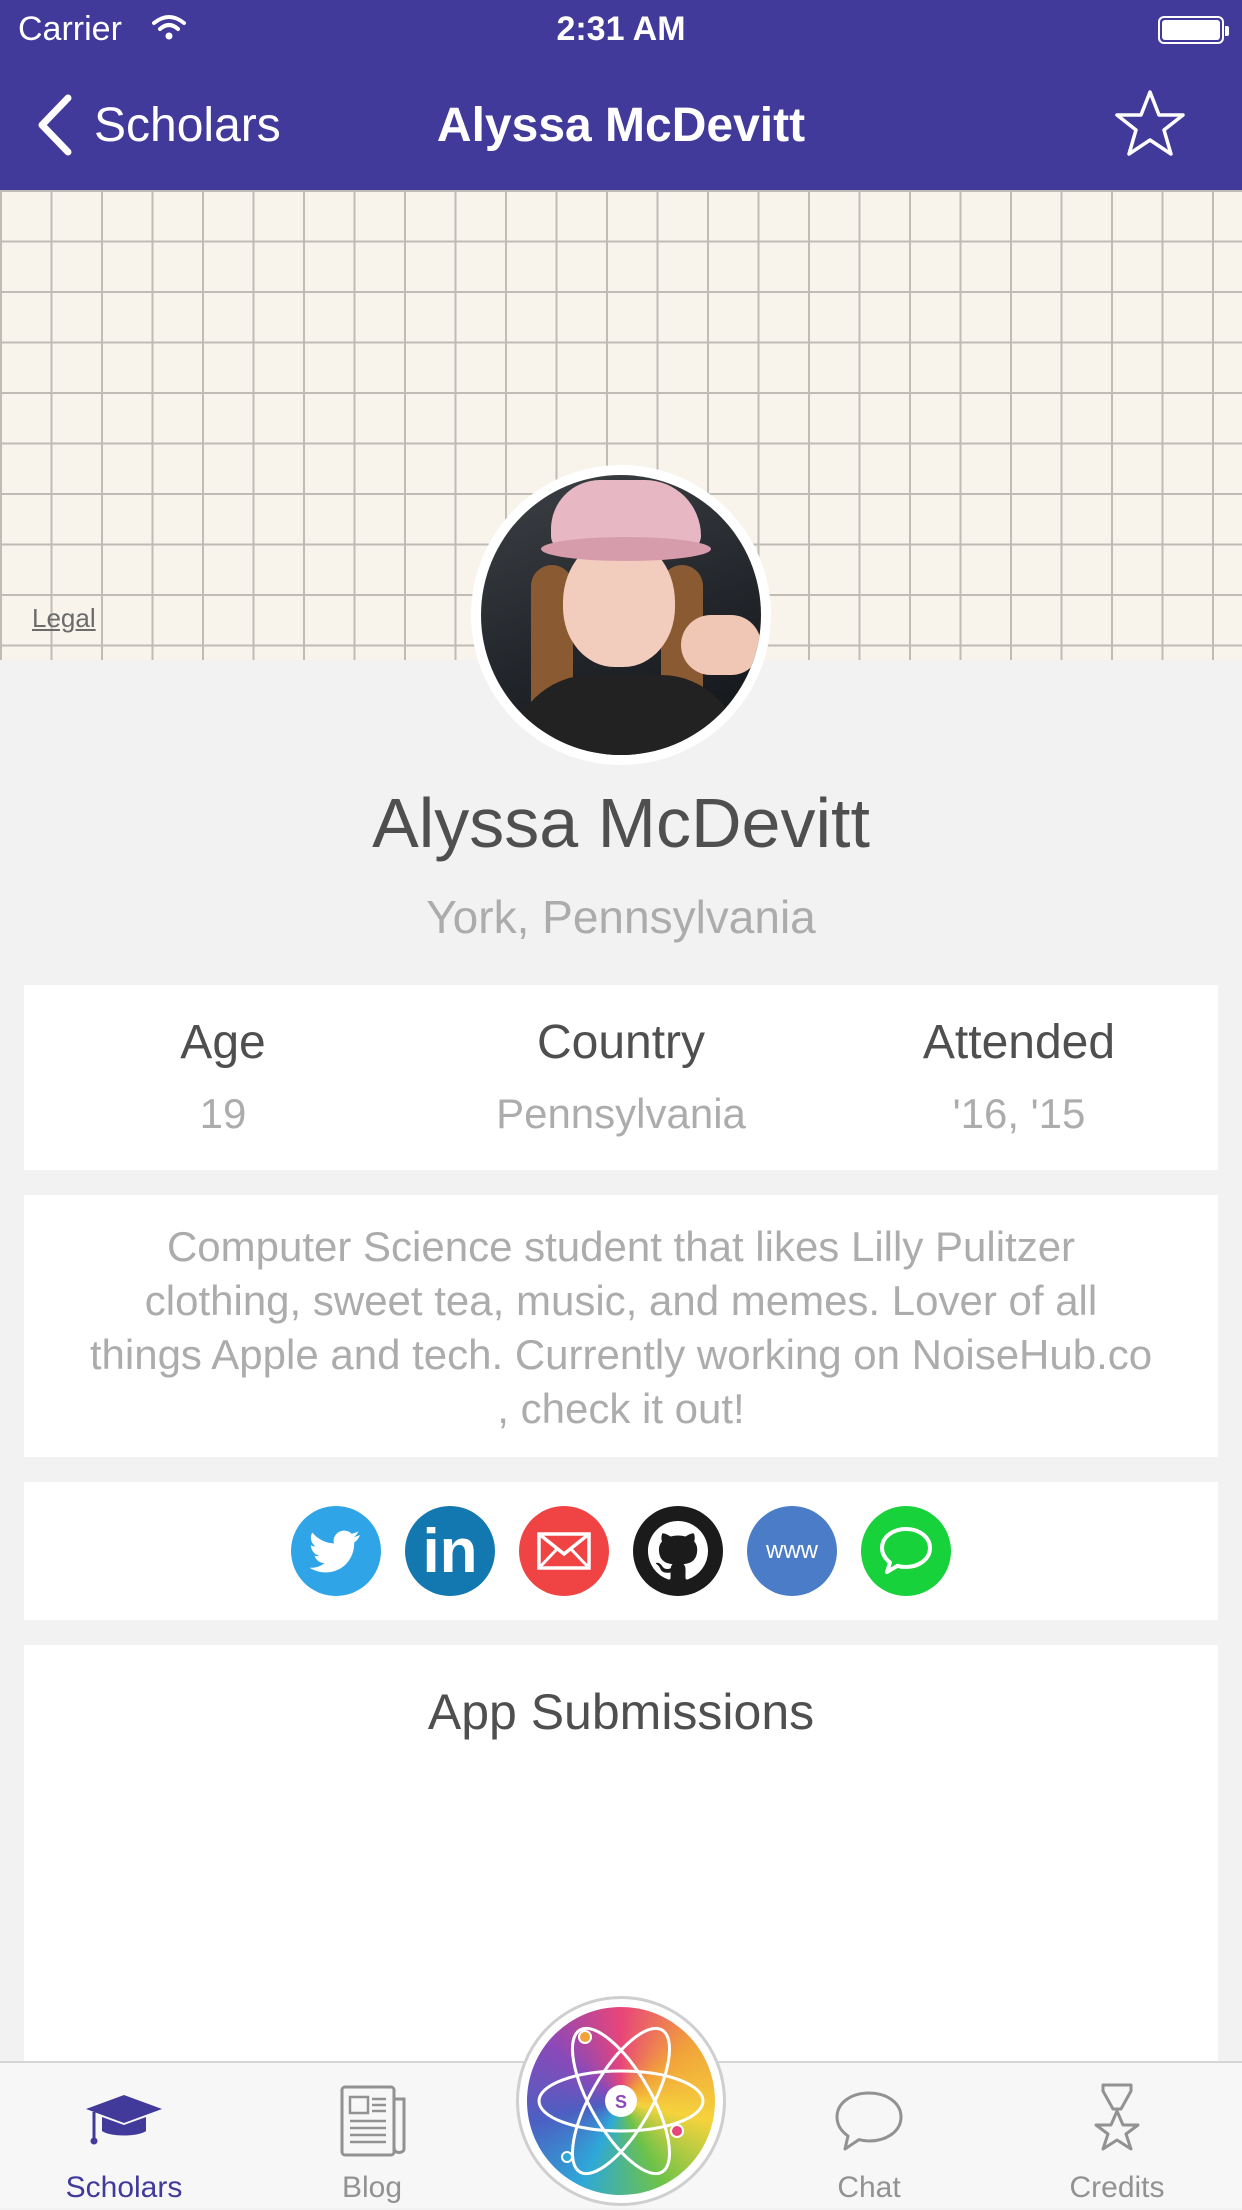 This screenshot has height=2210, width=1242. I want to click on tab-chat: Chat, so click(869, 2136).